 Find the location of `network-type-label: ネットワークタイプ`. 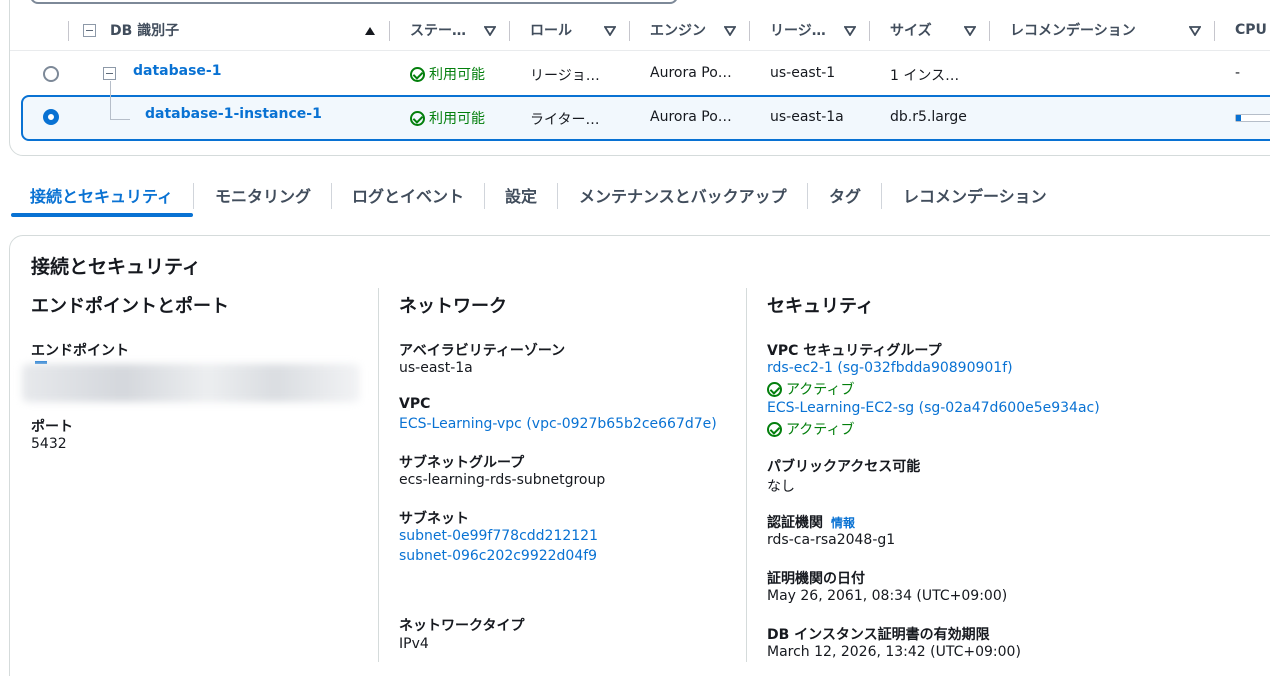

network-type-label: ネットワークタイプ is located at coordinates (462, 626).